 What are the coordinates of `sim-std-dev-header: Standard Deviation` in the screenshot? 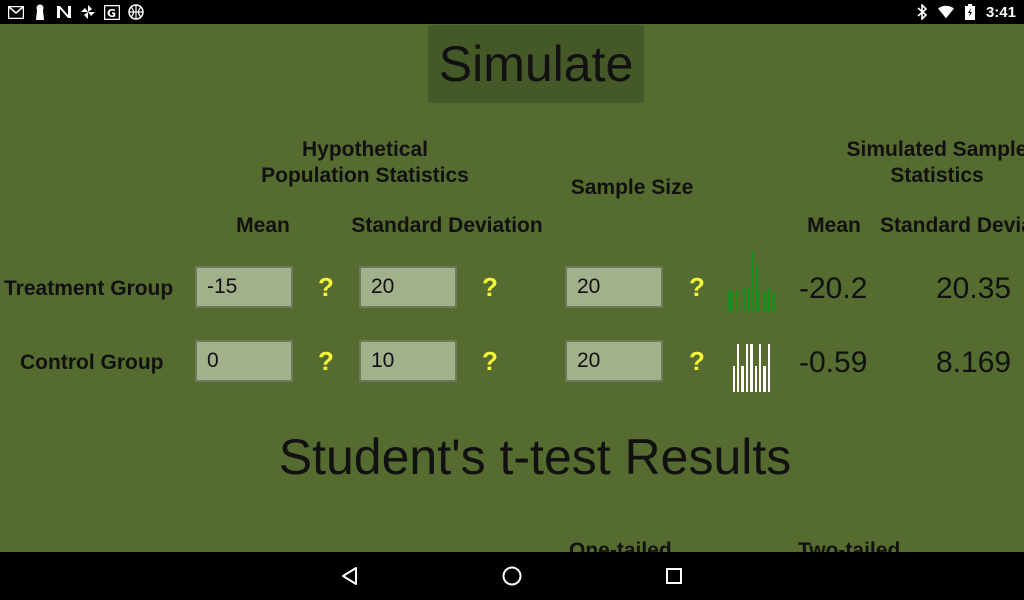 It's located at (952, 225).